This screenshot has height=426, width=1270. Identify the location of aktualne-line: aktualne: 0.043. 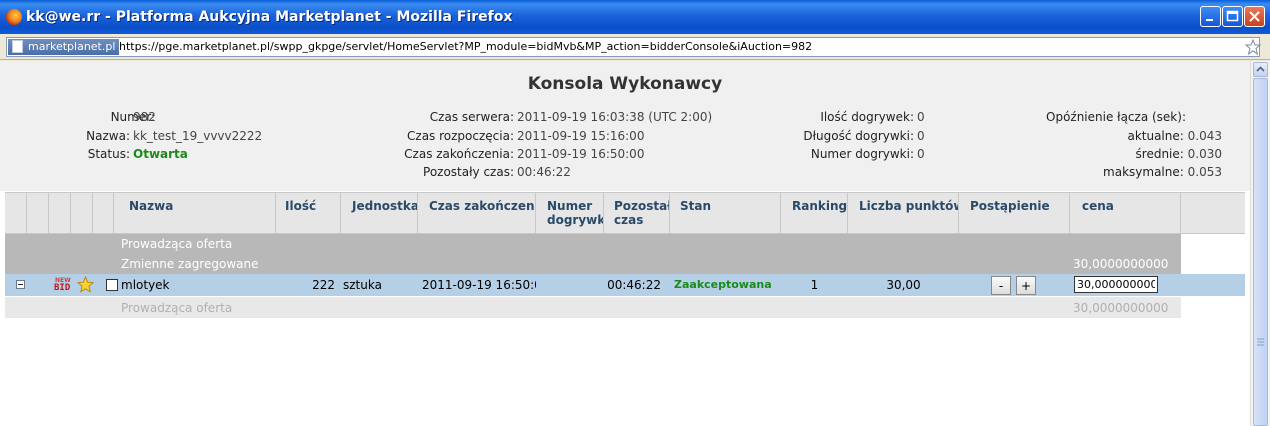
(1174, 136).